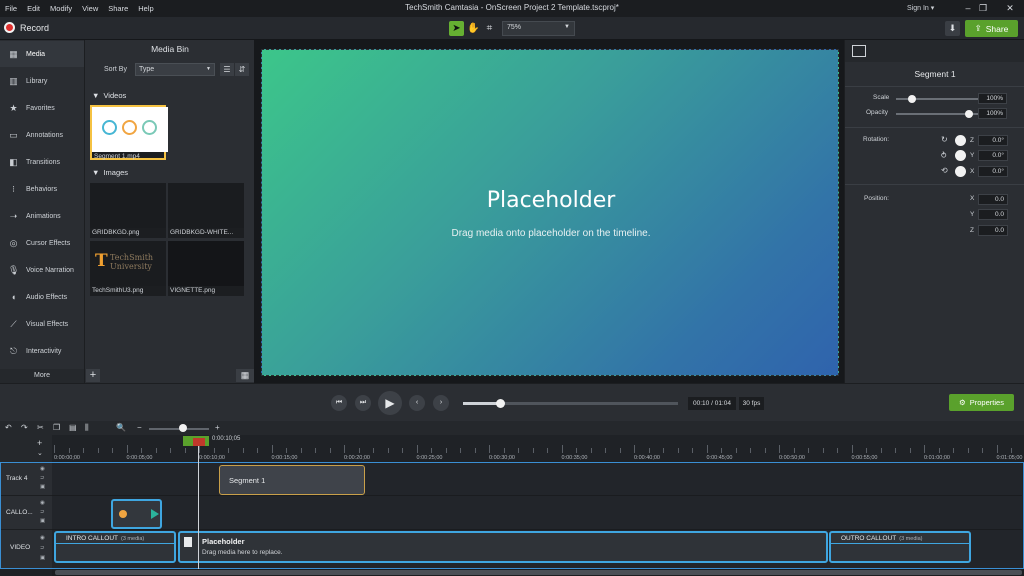  I want to click on previous-icon: ‹, so click(417, 403).